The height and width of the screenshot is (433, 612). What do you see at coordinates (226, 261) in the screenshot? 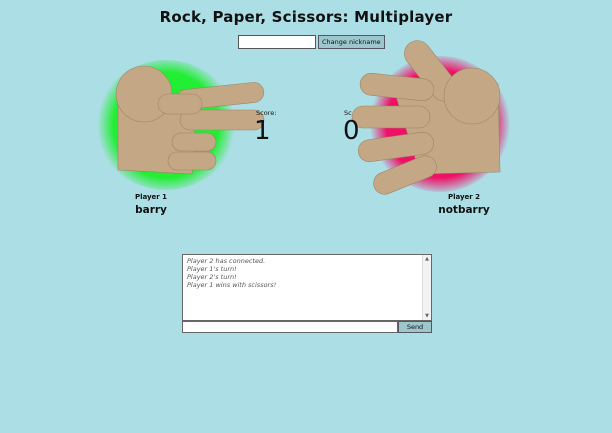
I see `chat-line: Player 2 has connected.` at bounding box center [226, 261].